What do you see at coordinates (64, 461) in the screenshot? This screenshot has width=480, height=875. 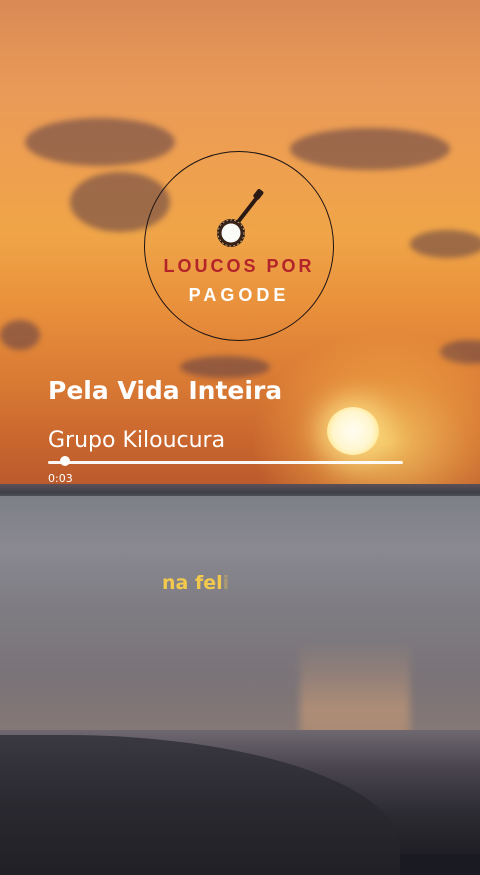 I see `progress-knob` at bounding box center [64, 461].